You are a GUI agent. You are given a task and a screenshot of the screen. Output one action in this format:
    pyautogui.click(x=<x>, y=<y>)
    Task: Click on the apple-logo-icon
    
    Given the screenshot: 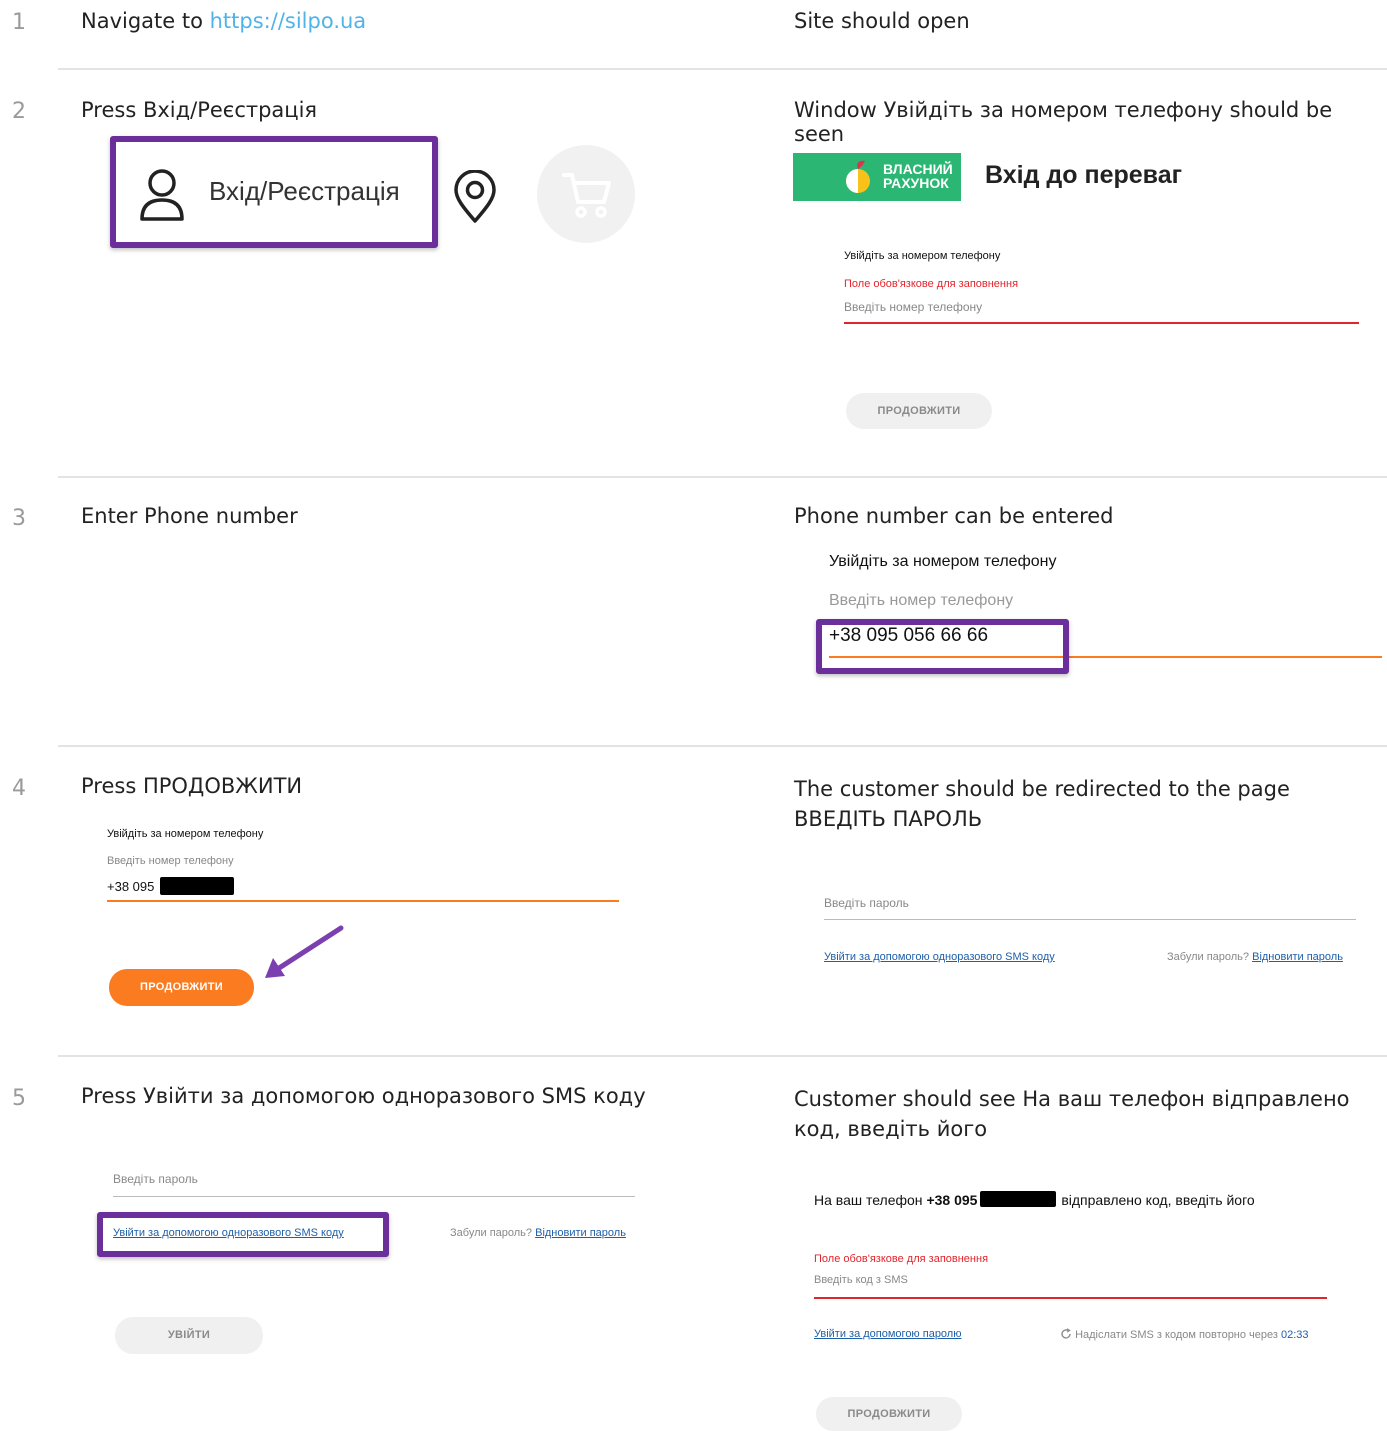 What is the action you would take?
    pyautogui.click(x=858, y=176)
    